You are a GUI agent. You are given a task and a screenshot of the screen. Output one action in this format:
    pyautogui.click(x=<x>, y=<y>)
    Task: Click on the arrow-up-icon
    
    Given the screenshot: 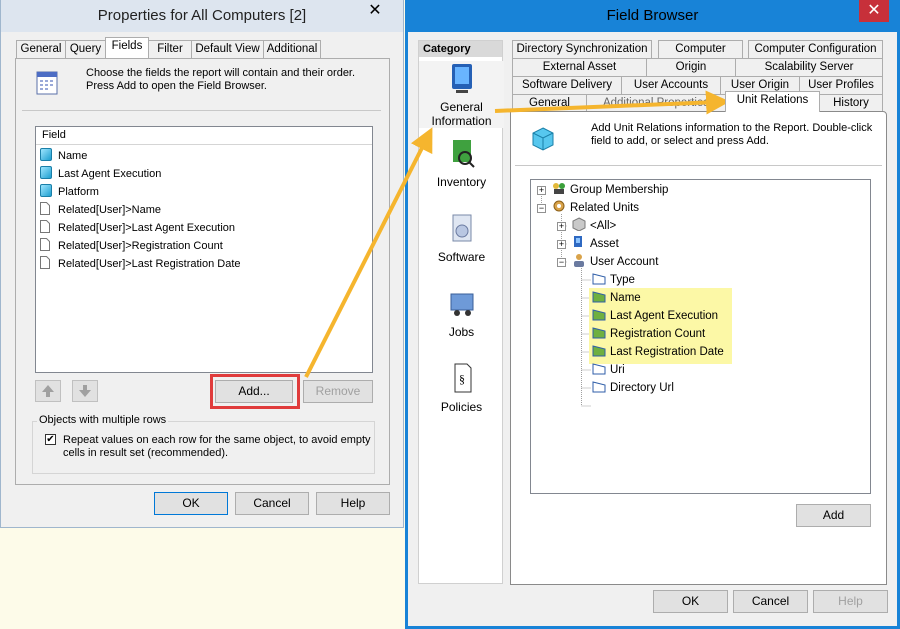 What is the action you would take?
    pyautogui.click(x=48, y=391)
    